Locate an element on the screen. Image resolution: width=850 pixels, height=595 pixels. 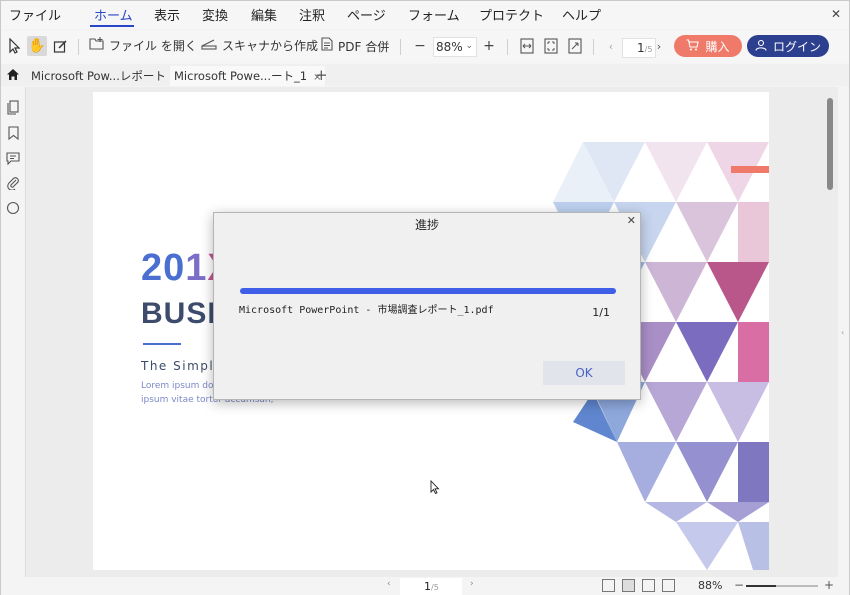
menu-file: ファイル is located at coordinates (35, 14).